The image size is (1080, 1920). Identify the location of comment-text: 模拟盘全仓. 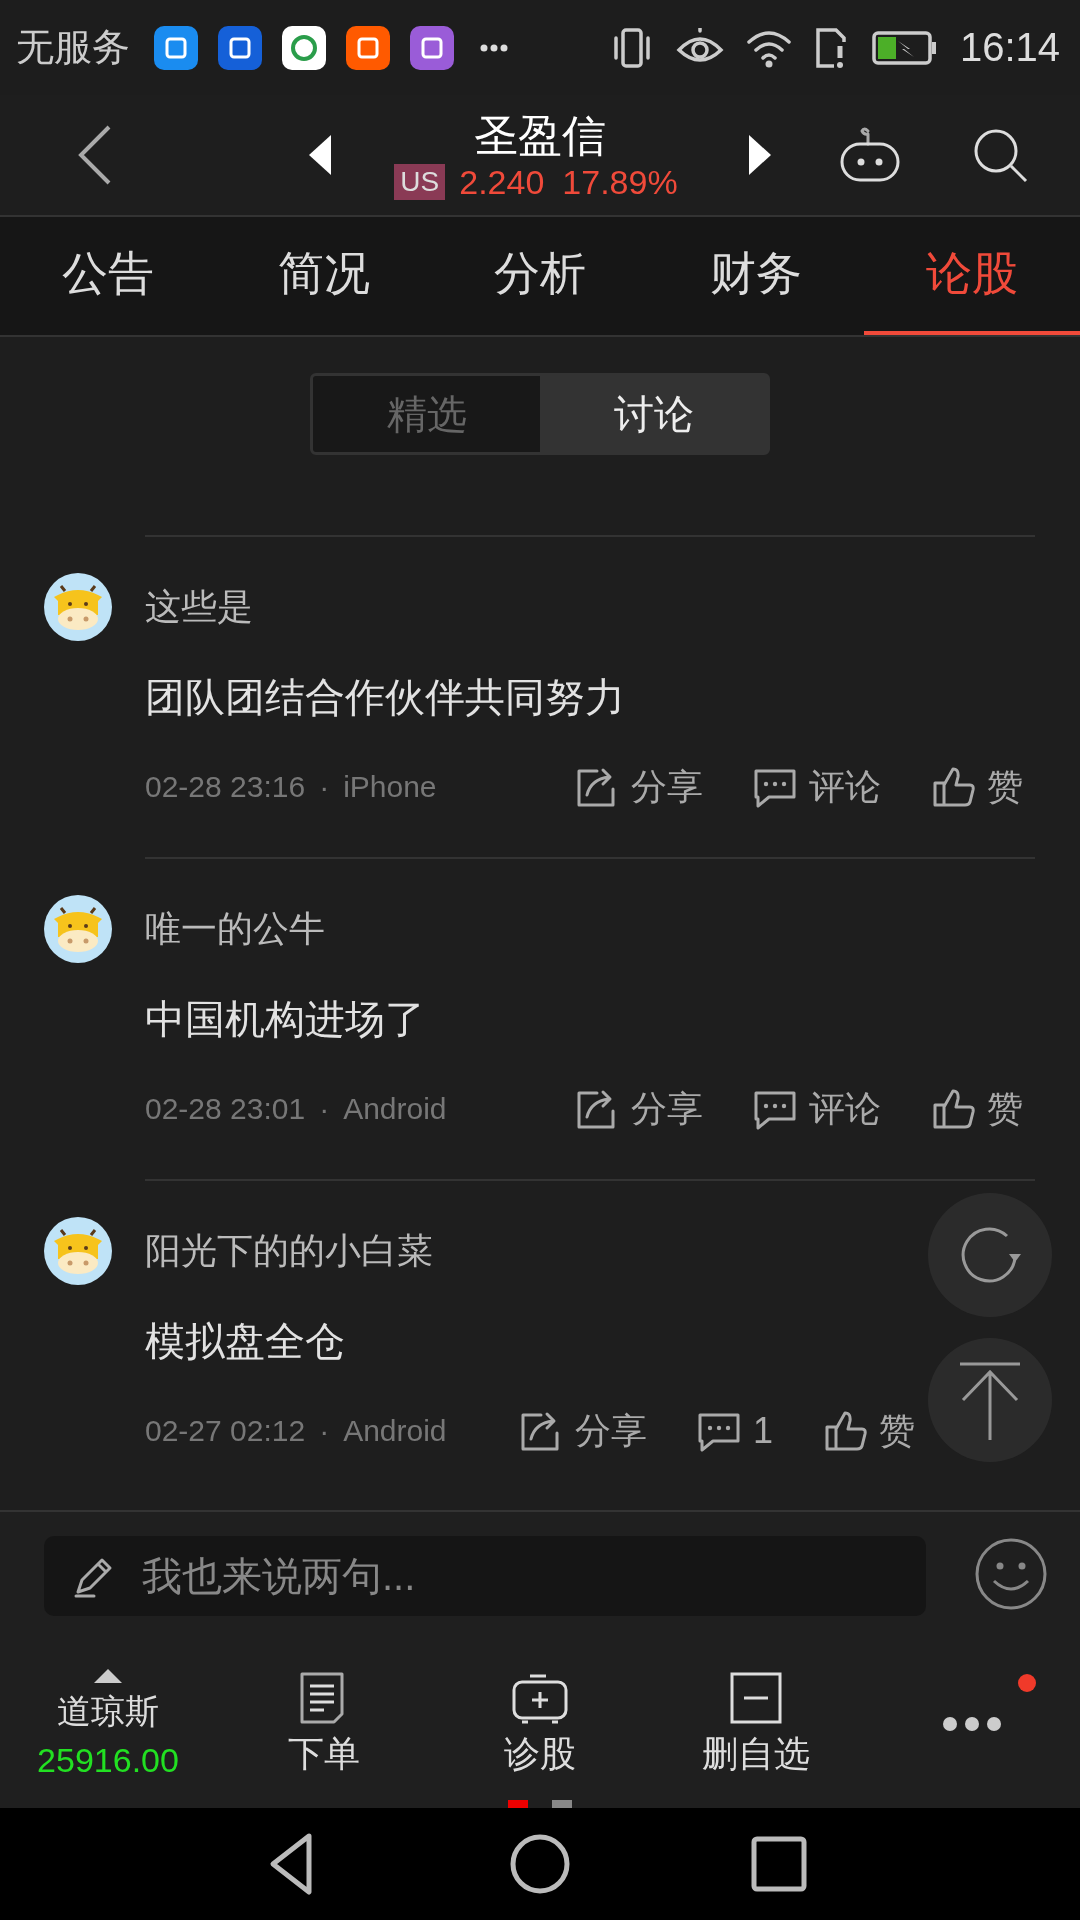
(245, 1341).